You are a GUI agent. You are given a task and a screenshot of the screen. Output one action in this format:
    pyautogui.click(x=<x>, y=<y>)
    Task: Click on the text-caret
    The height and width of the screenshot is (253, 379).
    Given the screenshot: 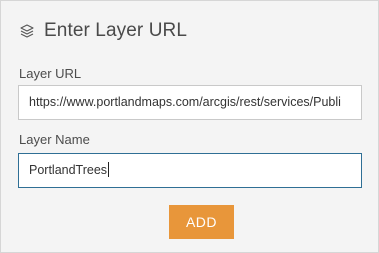 What is the action you would take?
    pyautogui.click(x=109, y=169)
    